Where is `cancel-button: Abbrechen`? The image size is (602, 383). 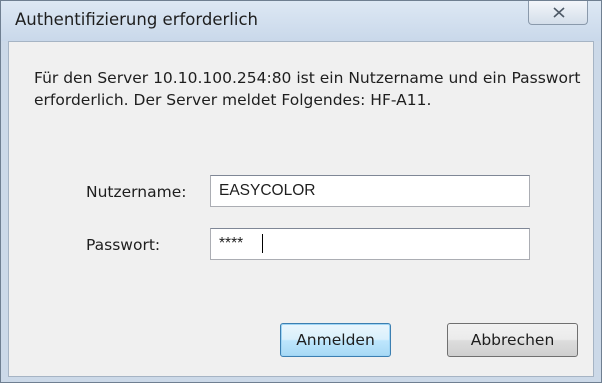
cancel-button: Abbrechen is located at coordinates (512, 340).